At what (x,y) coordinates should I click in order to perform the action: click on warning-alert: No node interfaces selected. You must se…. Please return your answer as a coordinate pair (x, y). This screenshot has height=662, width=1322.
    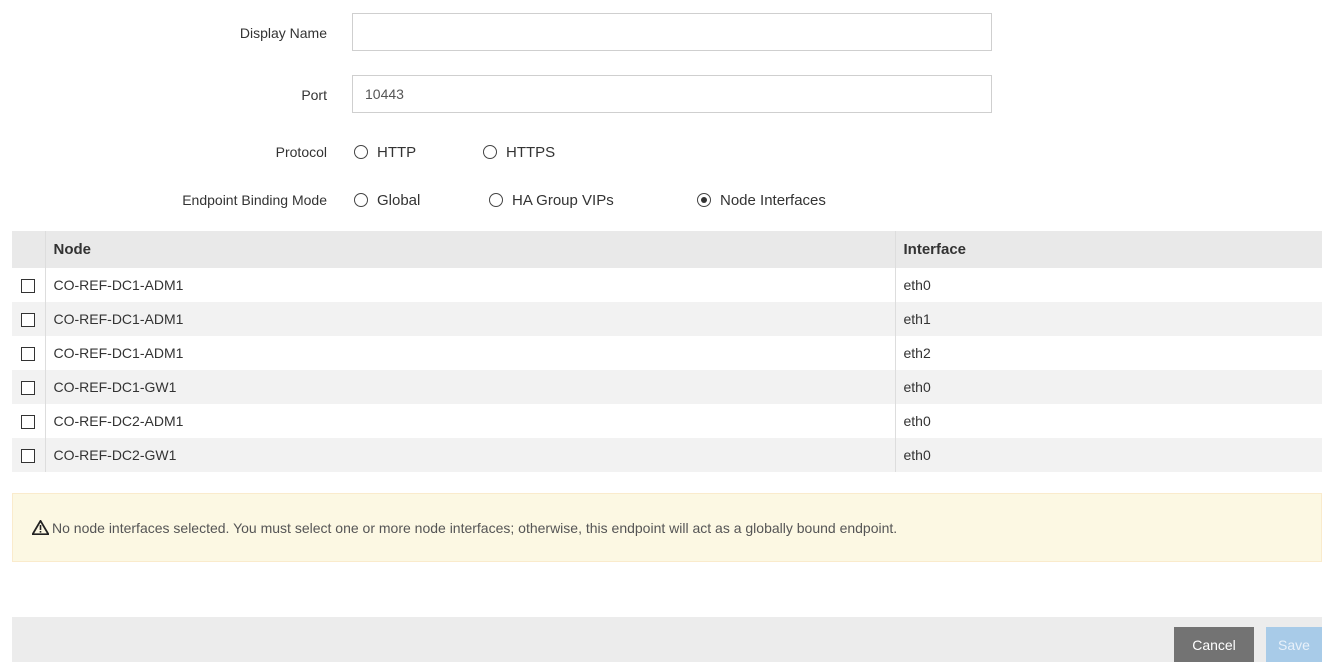
    Looking at the image, I should click on (667, 527).